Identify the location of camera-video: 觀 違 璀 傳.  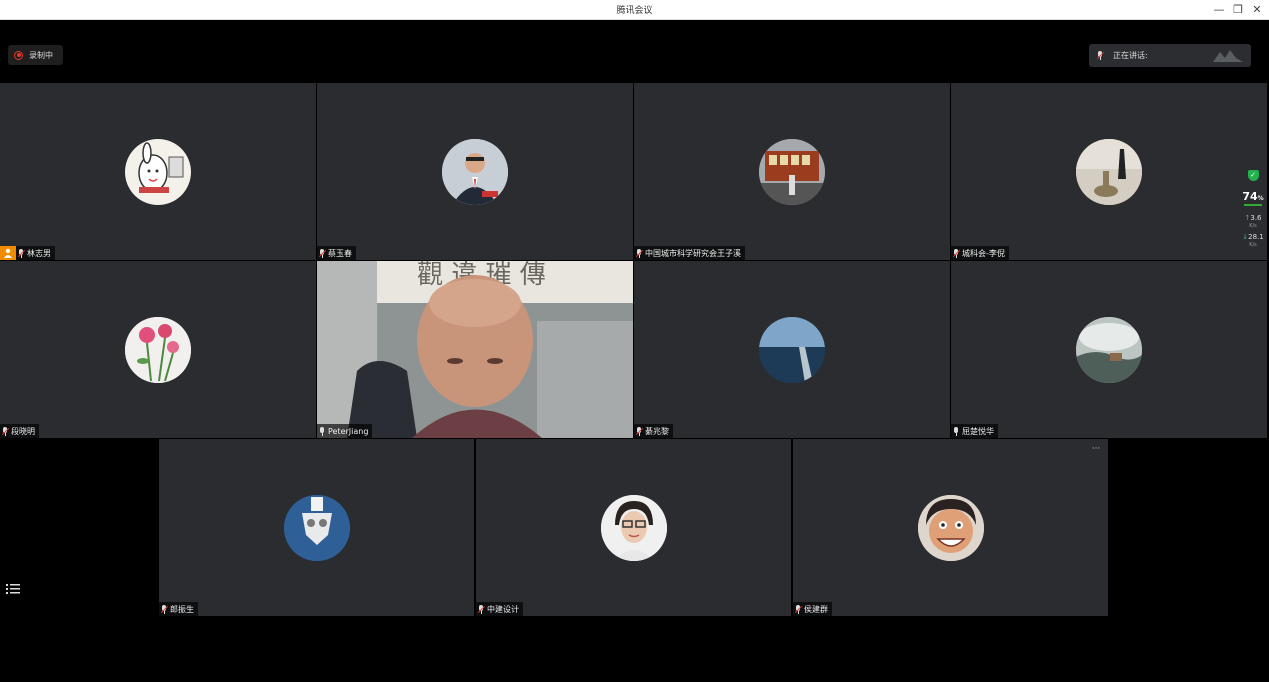
(475, 349).